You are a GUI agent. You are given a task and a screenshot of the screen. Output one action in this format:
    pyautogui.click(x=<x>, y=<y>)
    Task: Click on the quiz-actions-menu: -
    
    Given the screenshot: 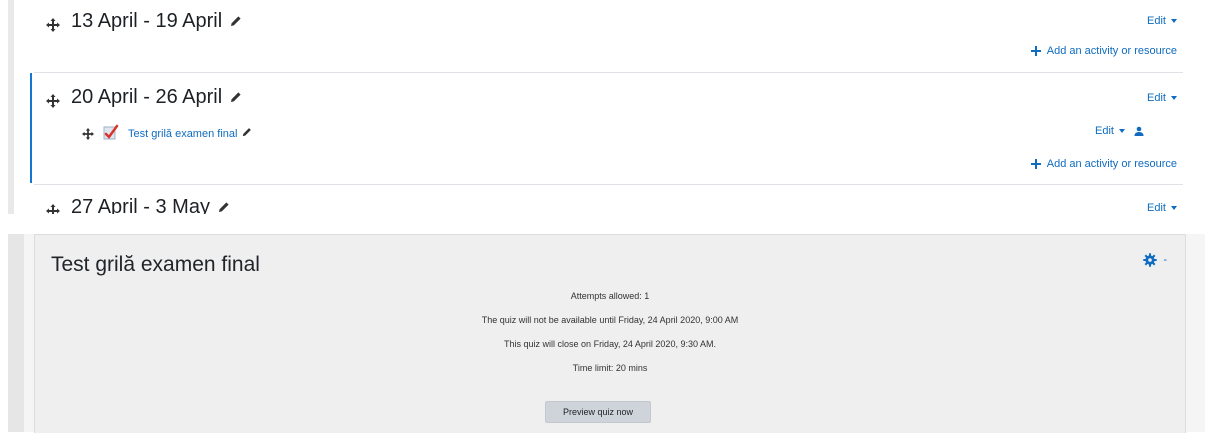 What is the action you would take?
    pyautogui.click(x=1155, y=260)
    